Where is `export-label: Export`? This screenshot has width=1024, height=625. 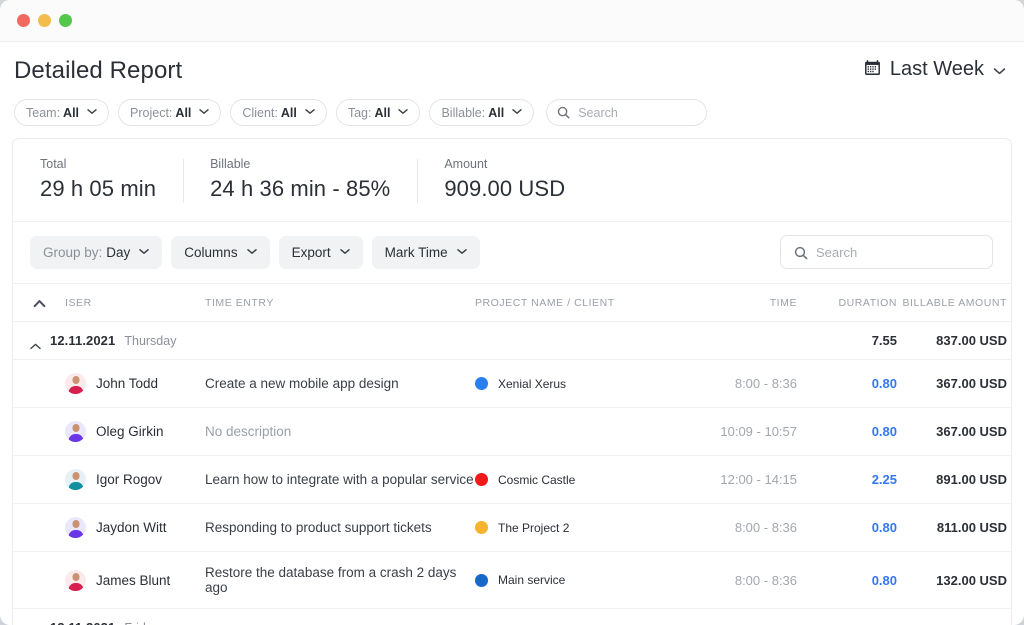
export-label: Export is located at coordinates (311, 252).